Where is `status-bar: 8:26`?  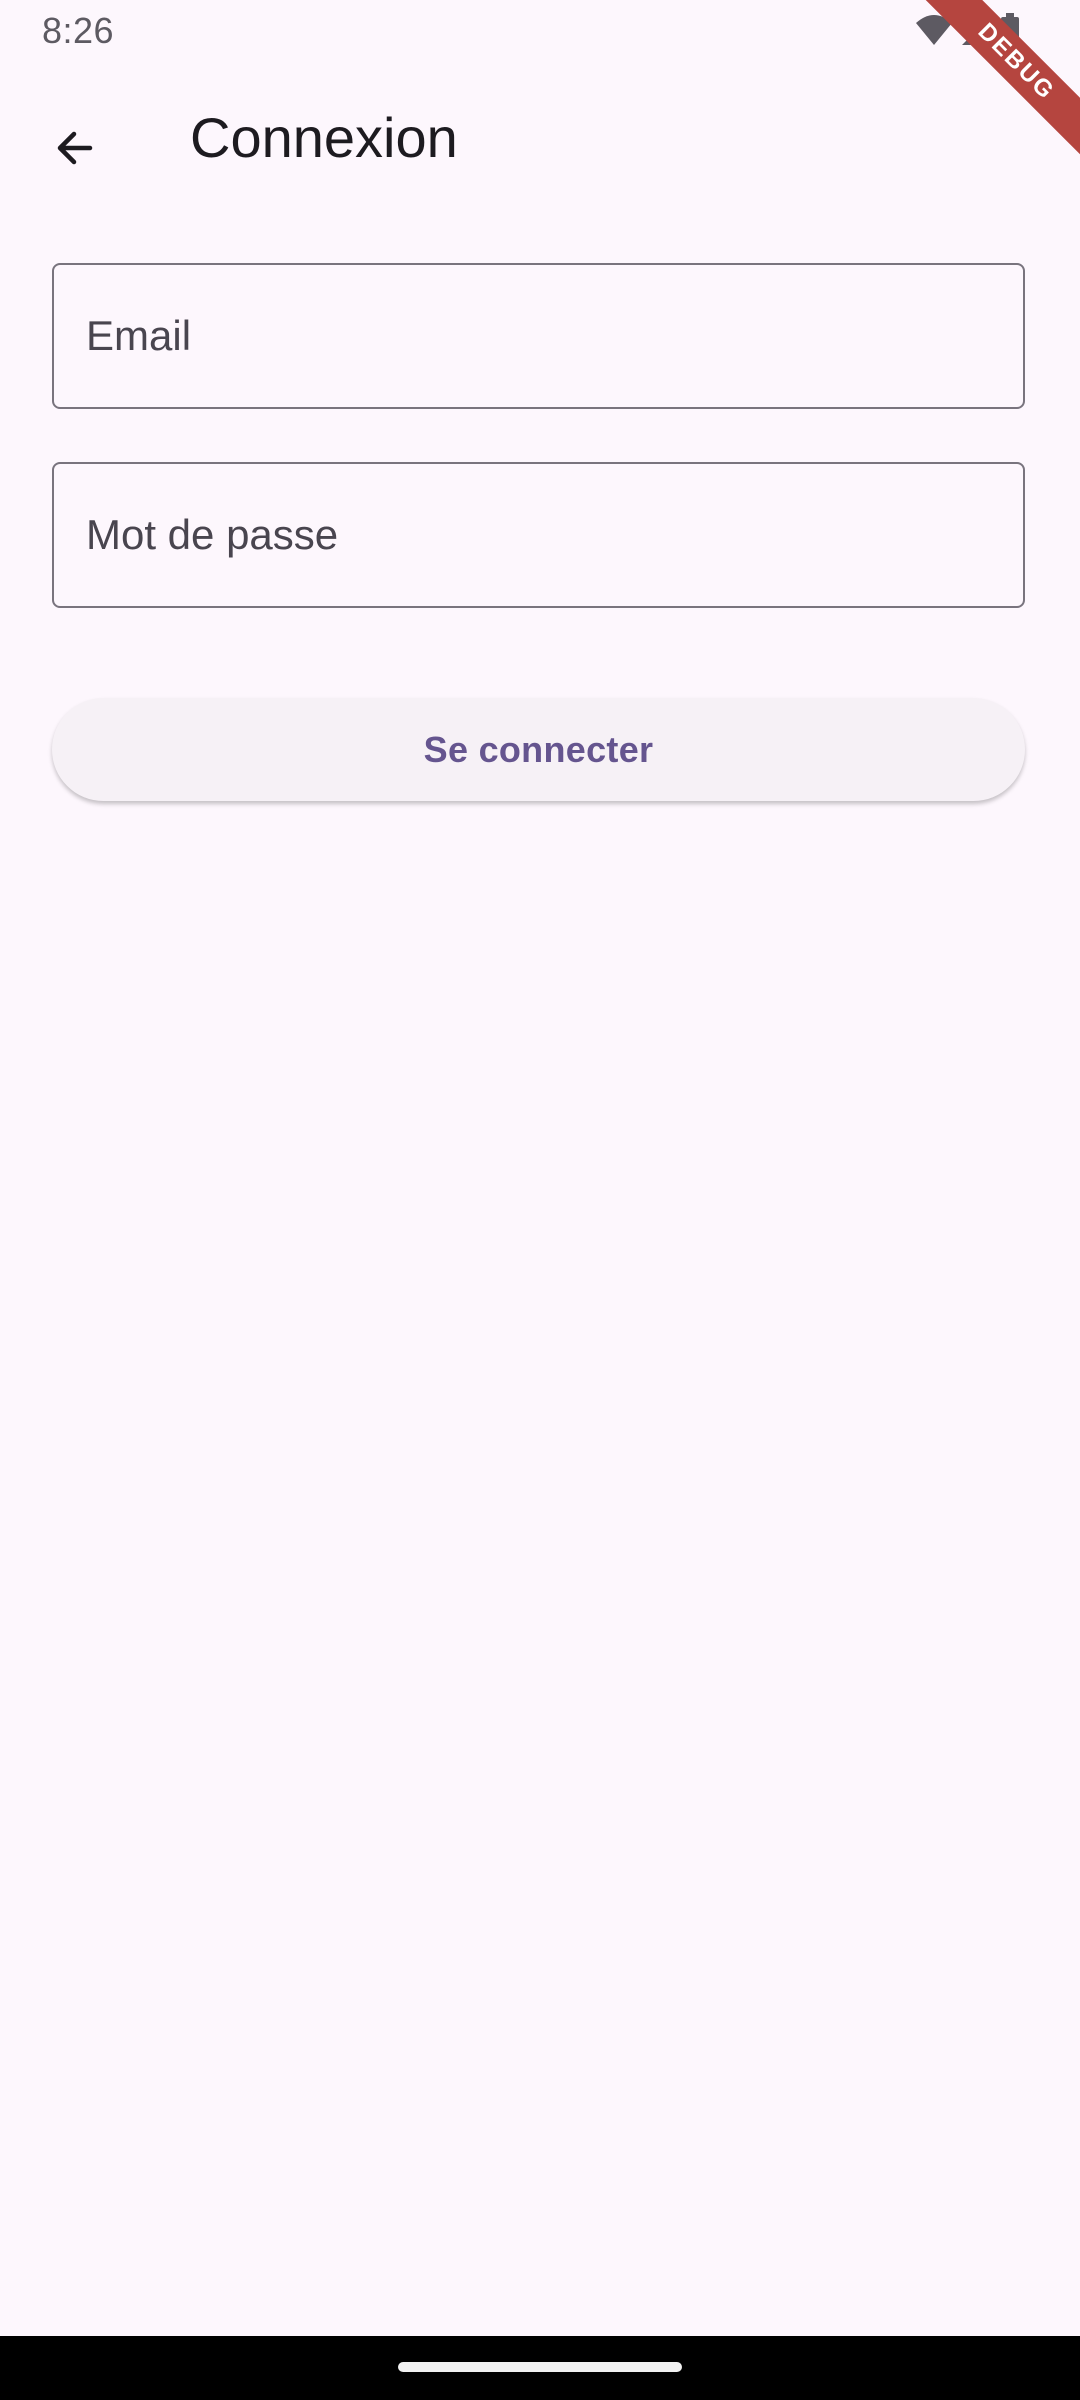
status-bar: 8:26 is located at coordinates (540, 32).